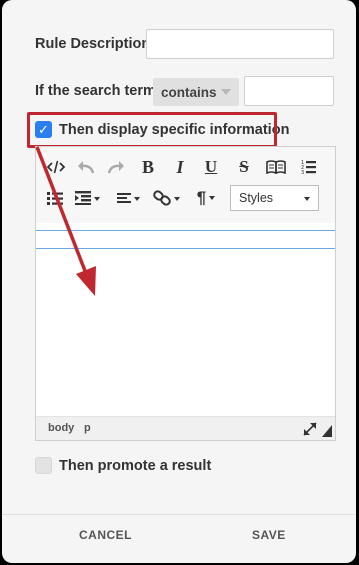 This screenshot has width=359, height=565. Describe the element at coordinates (185, 185) in the screenshot. I see `editor-toolbar: B I U S 123 ¶ Styles` at that location.